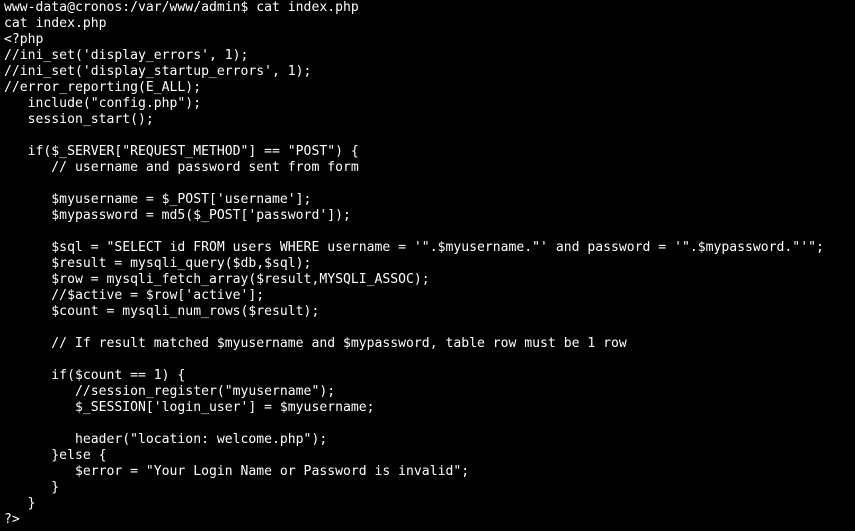  What do you see at coordinates (103, 103) in the screenshot?
I see `terminal-line: include("config.php");` at bounding box center [103, 103].